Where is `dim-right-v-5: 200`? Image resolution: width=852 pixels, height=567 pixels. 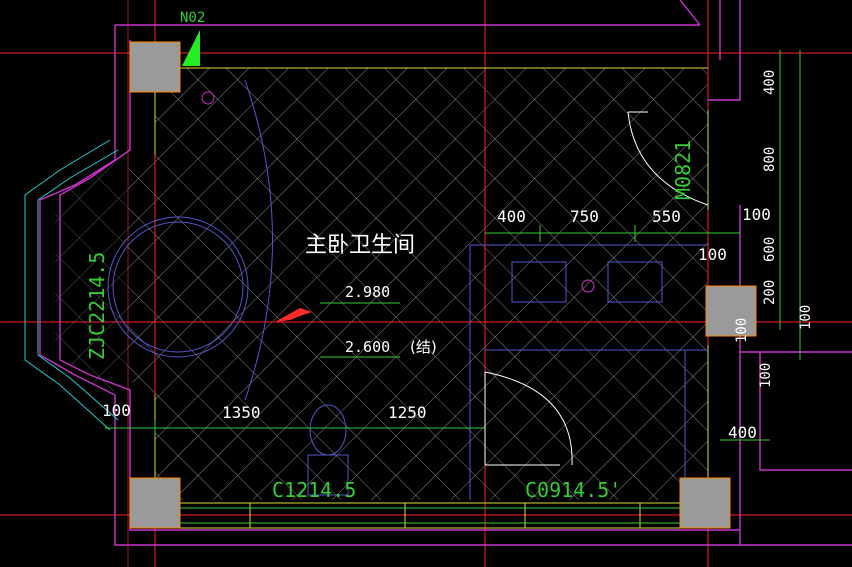
dim-right-v-5: 200 is located at coordinates (770, 292).